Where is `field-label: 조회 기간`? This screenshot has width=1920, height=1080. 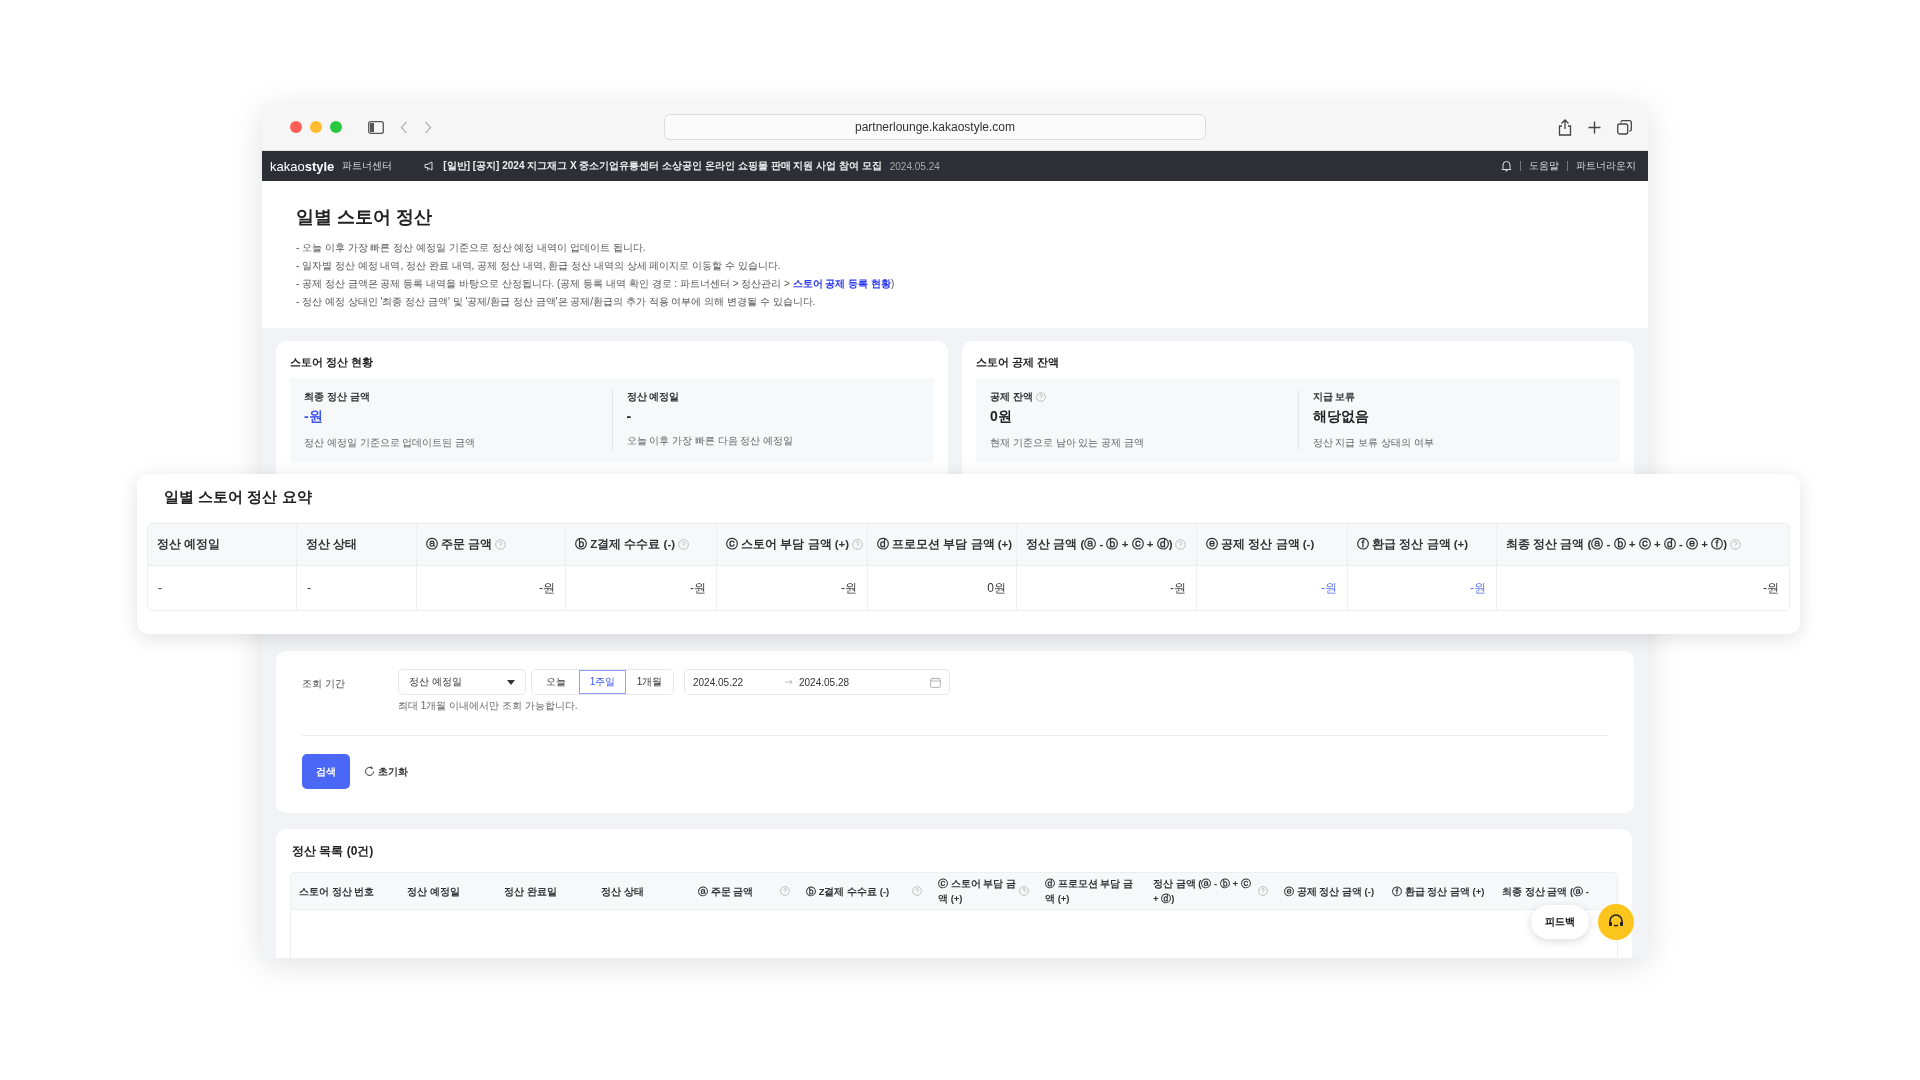 field-label: 조회 기간 is located at coordinates (324, 684).